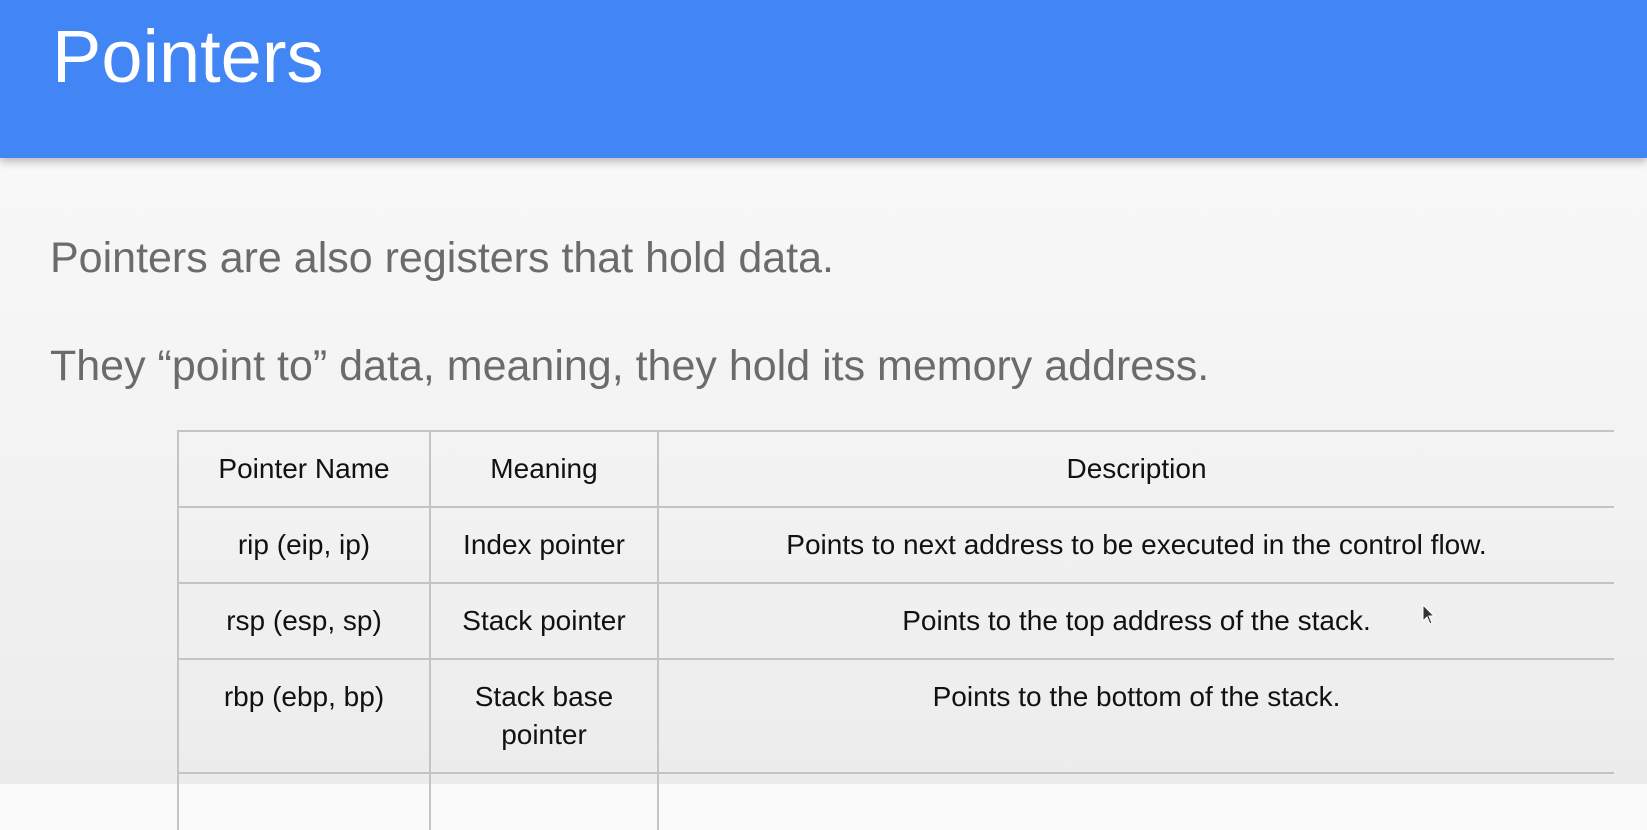 The image size is (1647, 830). I want to click on header-description: Description, so click(1135, 469).